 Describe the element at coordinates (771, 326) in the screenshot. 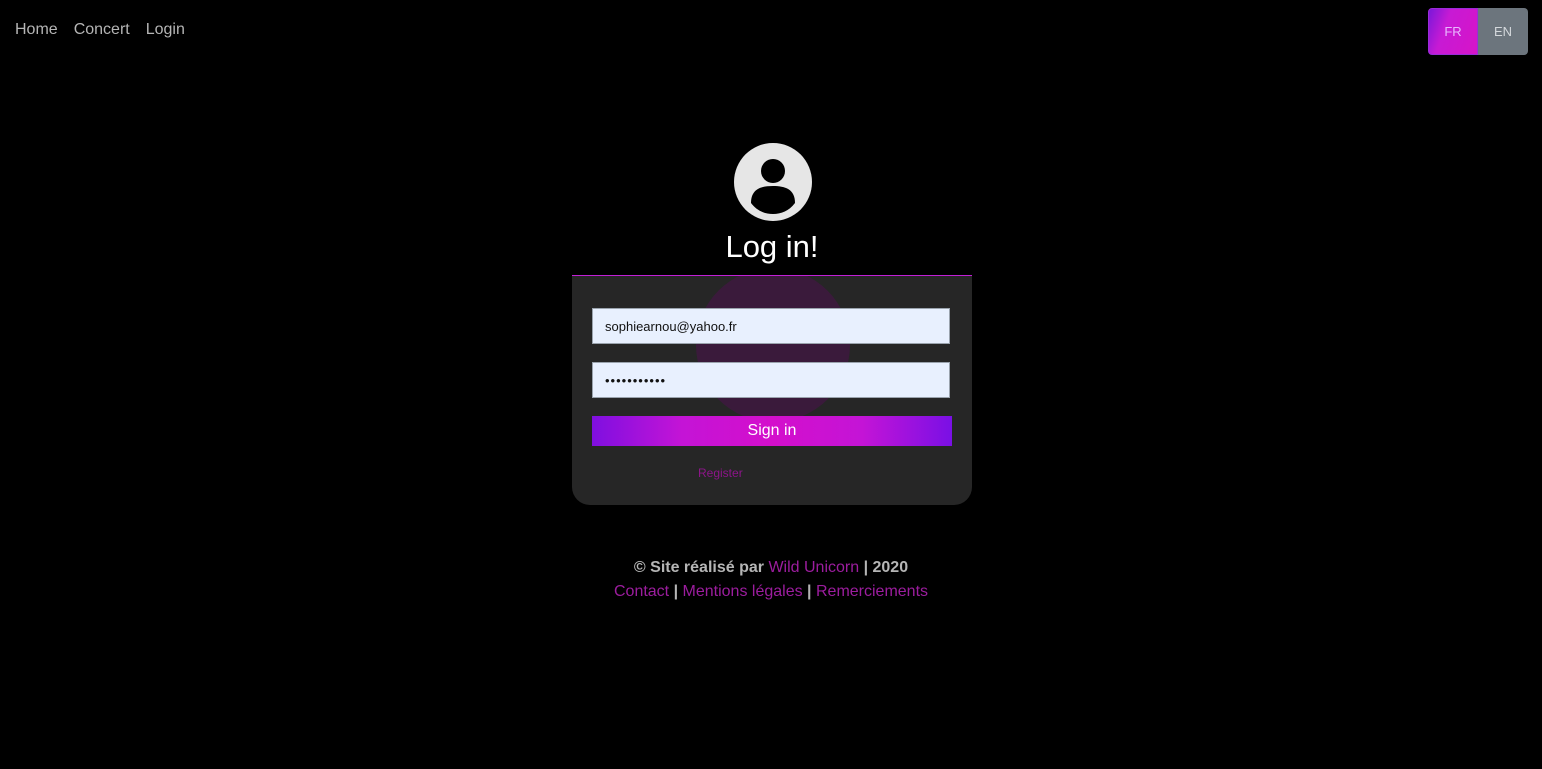

I see `email-input` at that location.